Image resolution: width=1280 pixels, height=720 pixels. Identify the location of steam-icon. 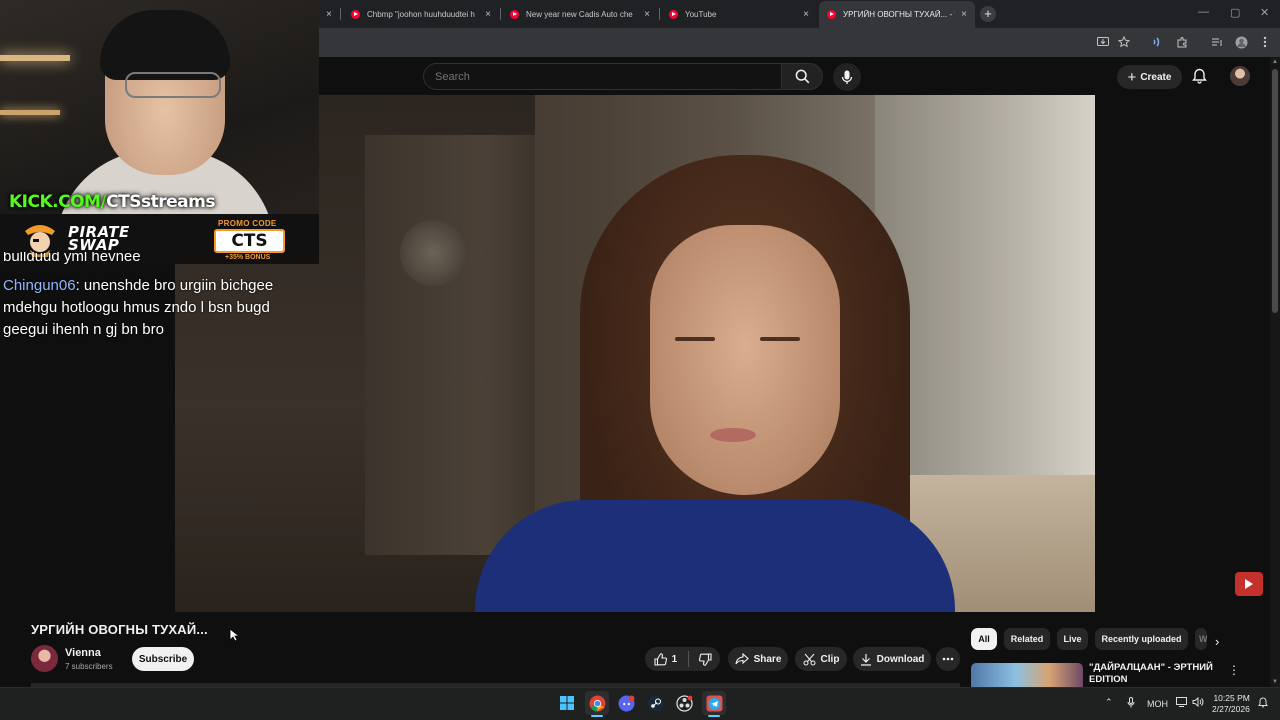
(655, 703).